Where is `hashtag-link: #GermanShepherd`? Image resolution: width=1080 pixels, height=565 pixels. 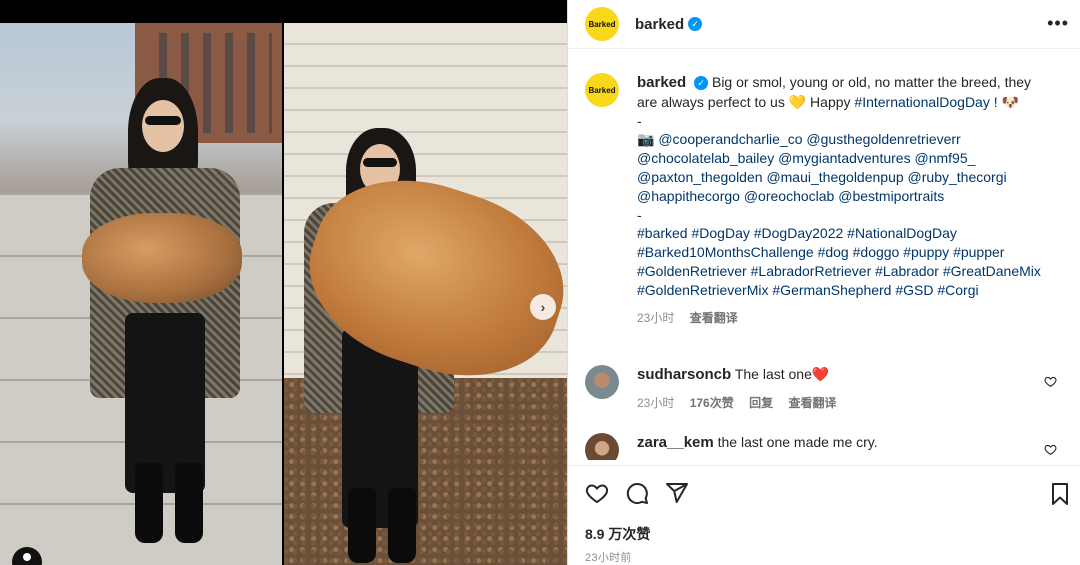 hashtag-link: #GermanShepherd is located at coordinates (831, 290).